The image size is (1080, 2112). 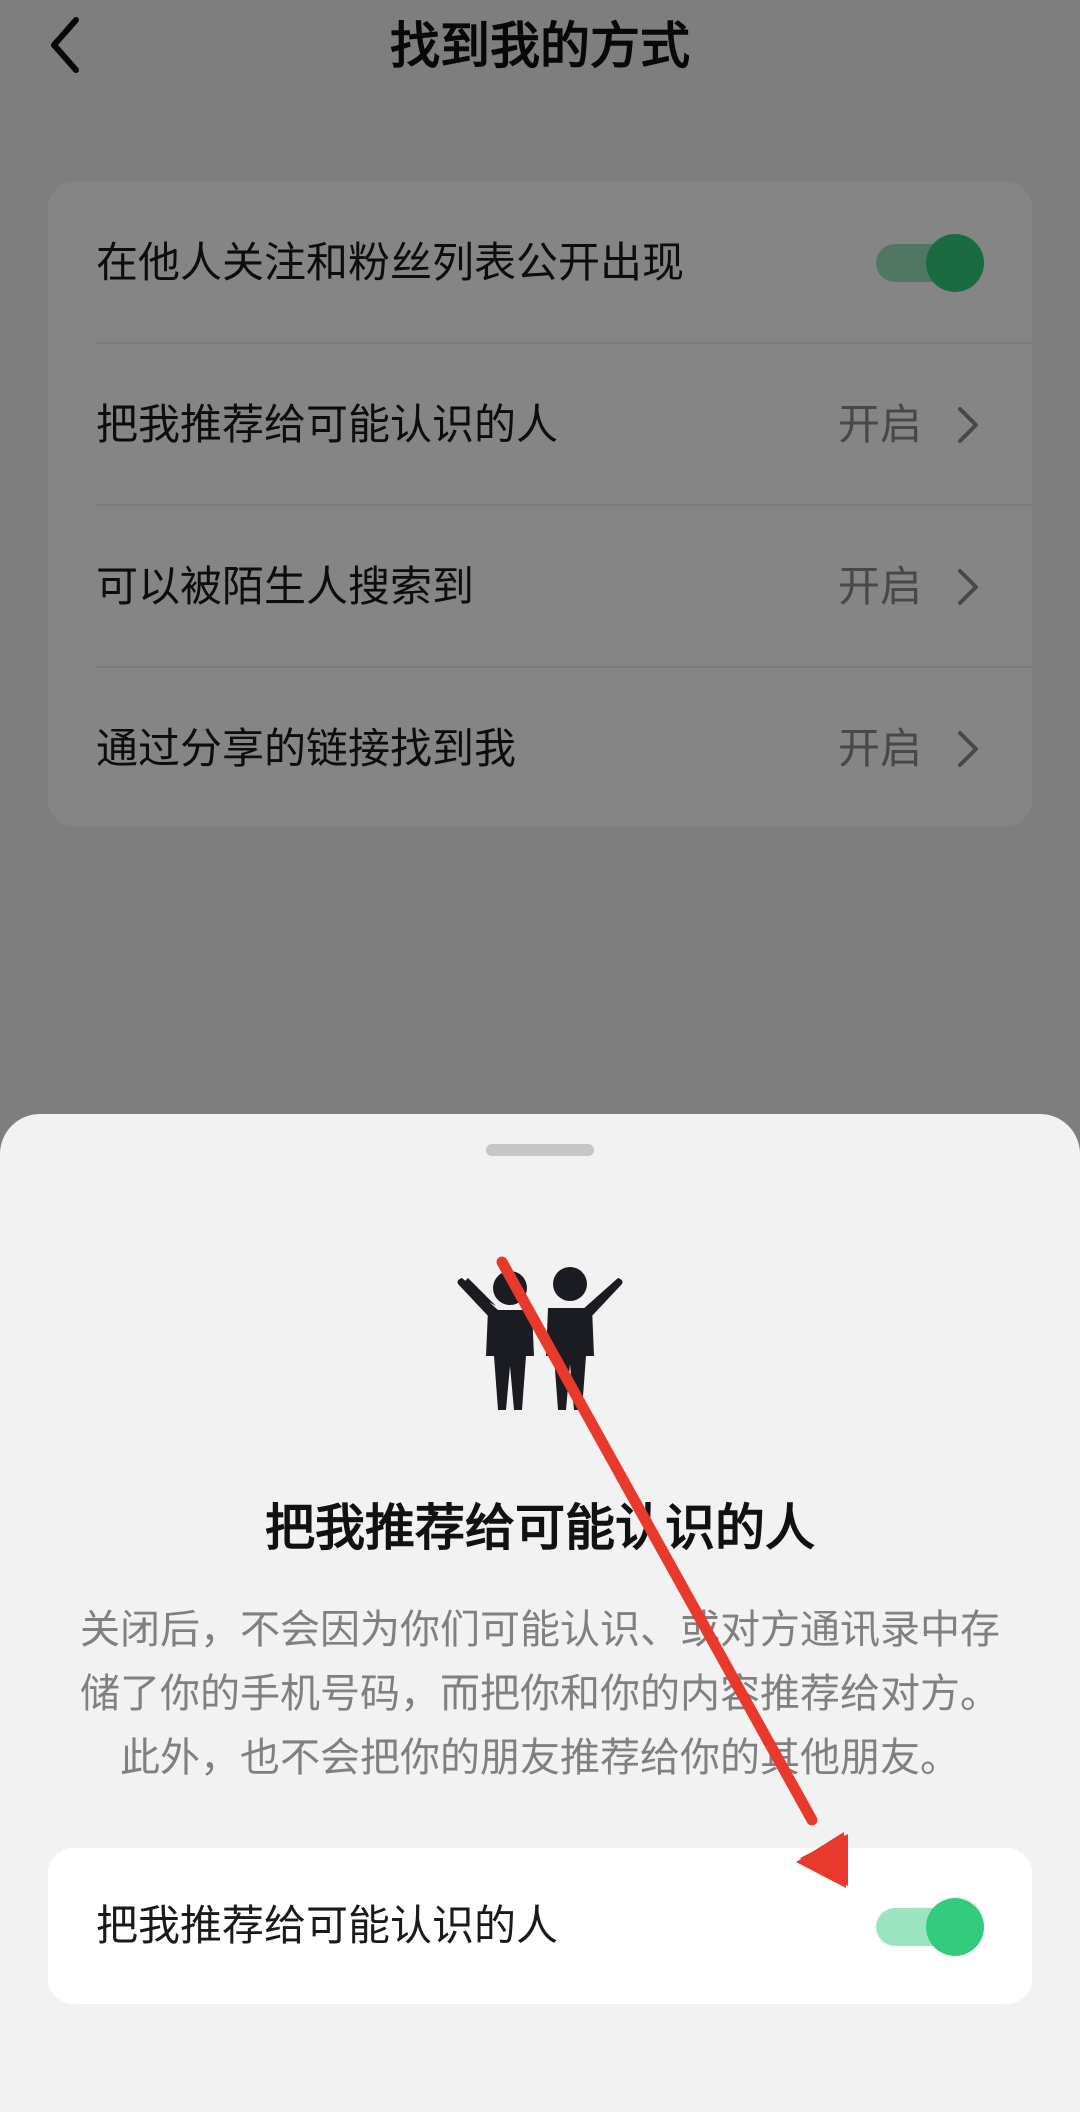 I want to click on sheet-toggle-label: 把我推荐给可能认识的人, so click(x=327, y=1925).